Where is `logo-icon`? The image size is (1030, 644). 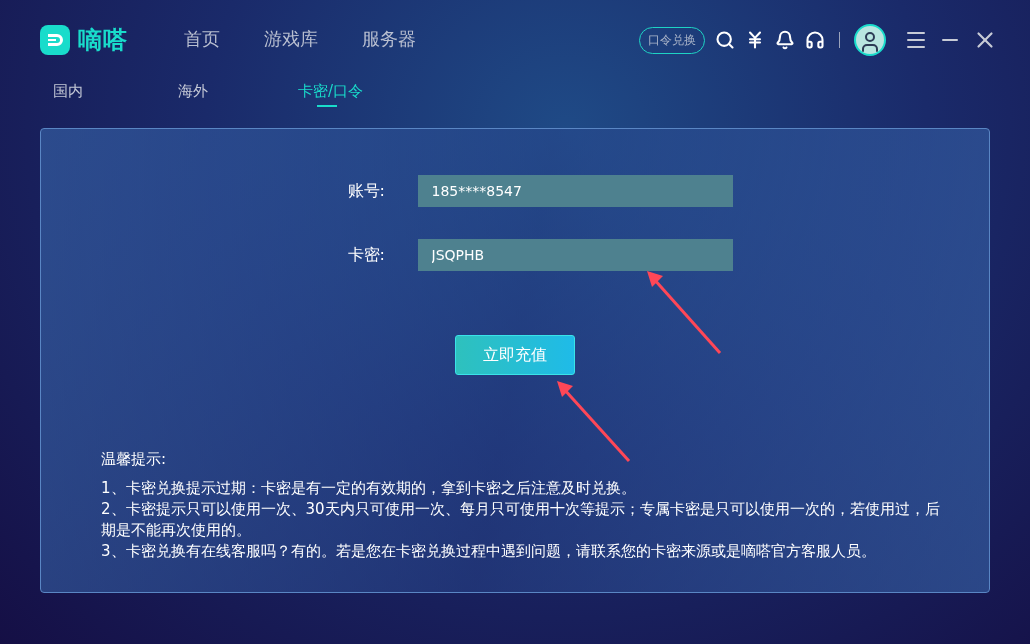
logo-icon is located at coordinates (55, 40).